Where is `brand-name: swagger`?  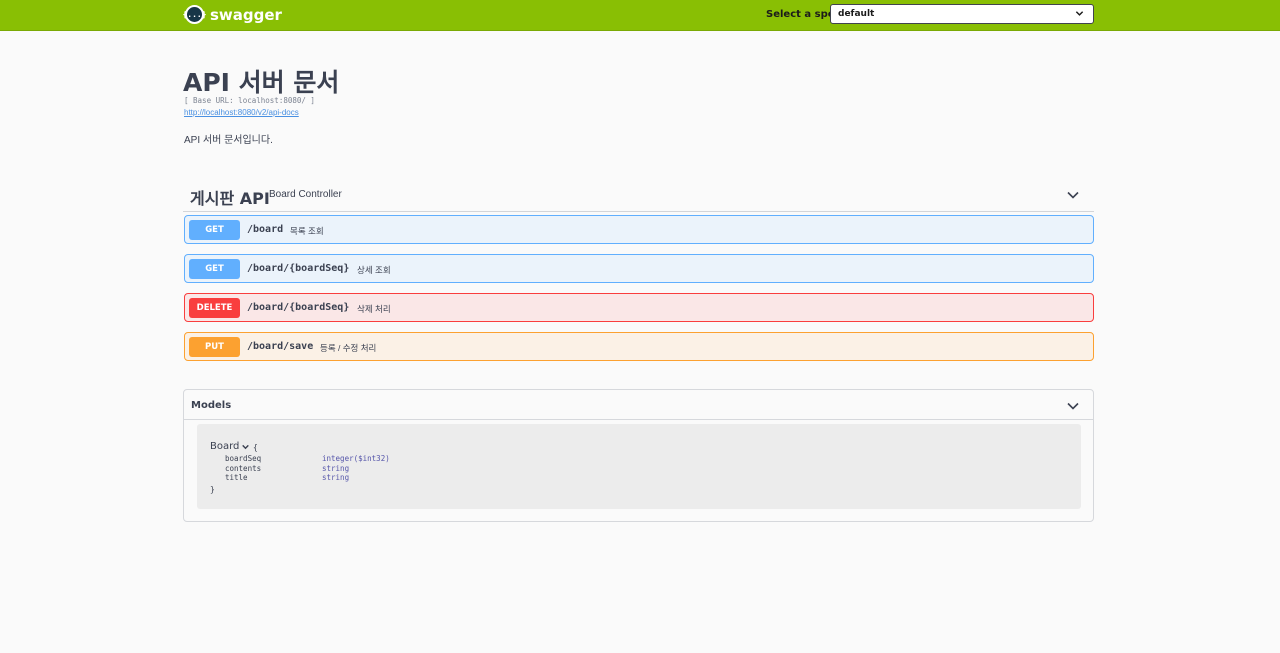
brand-name: swagger is located at coordinates (246, 14).